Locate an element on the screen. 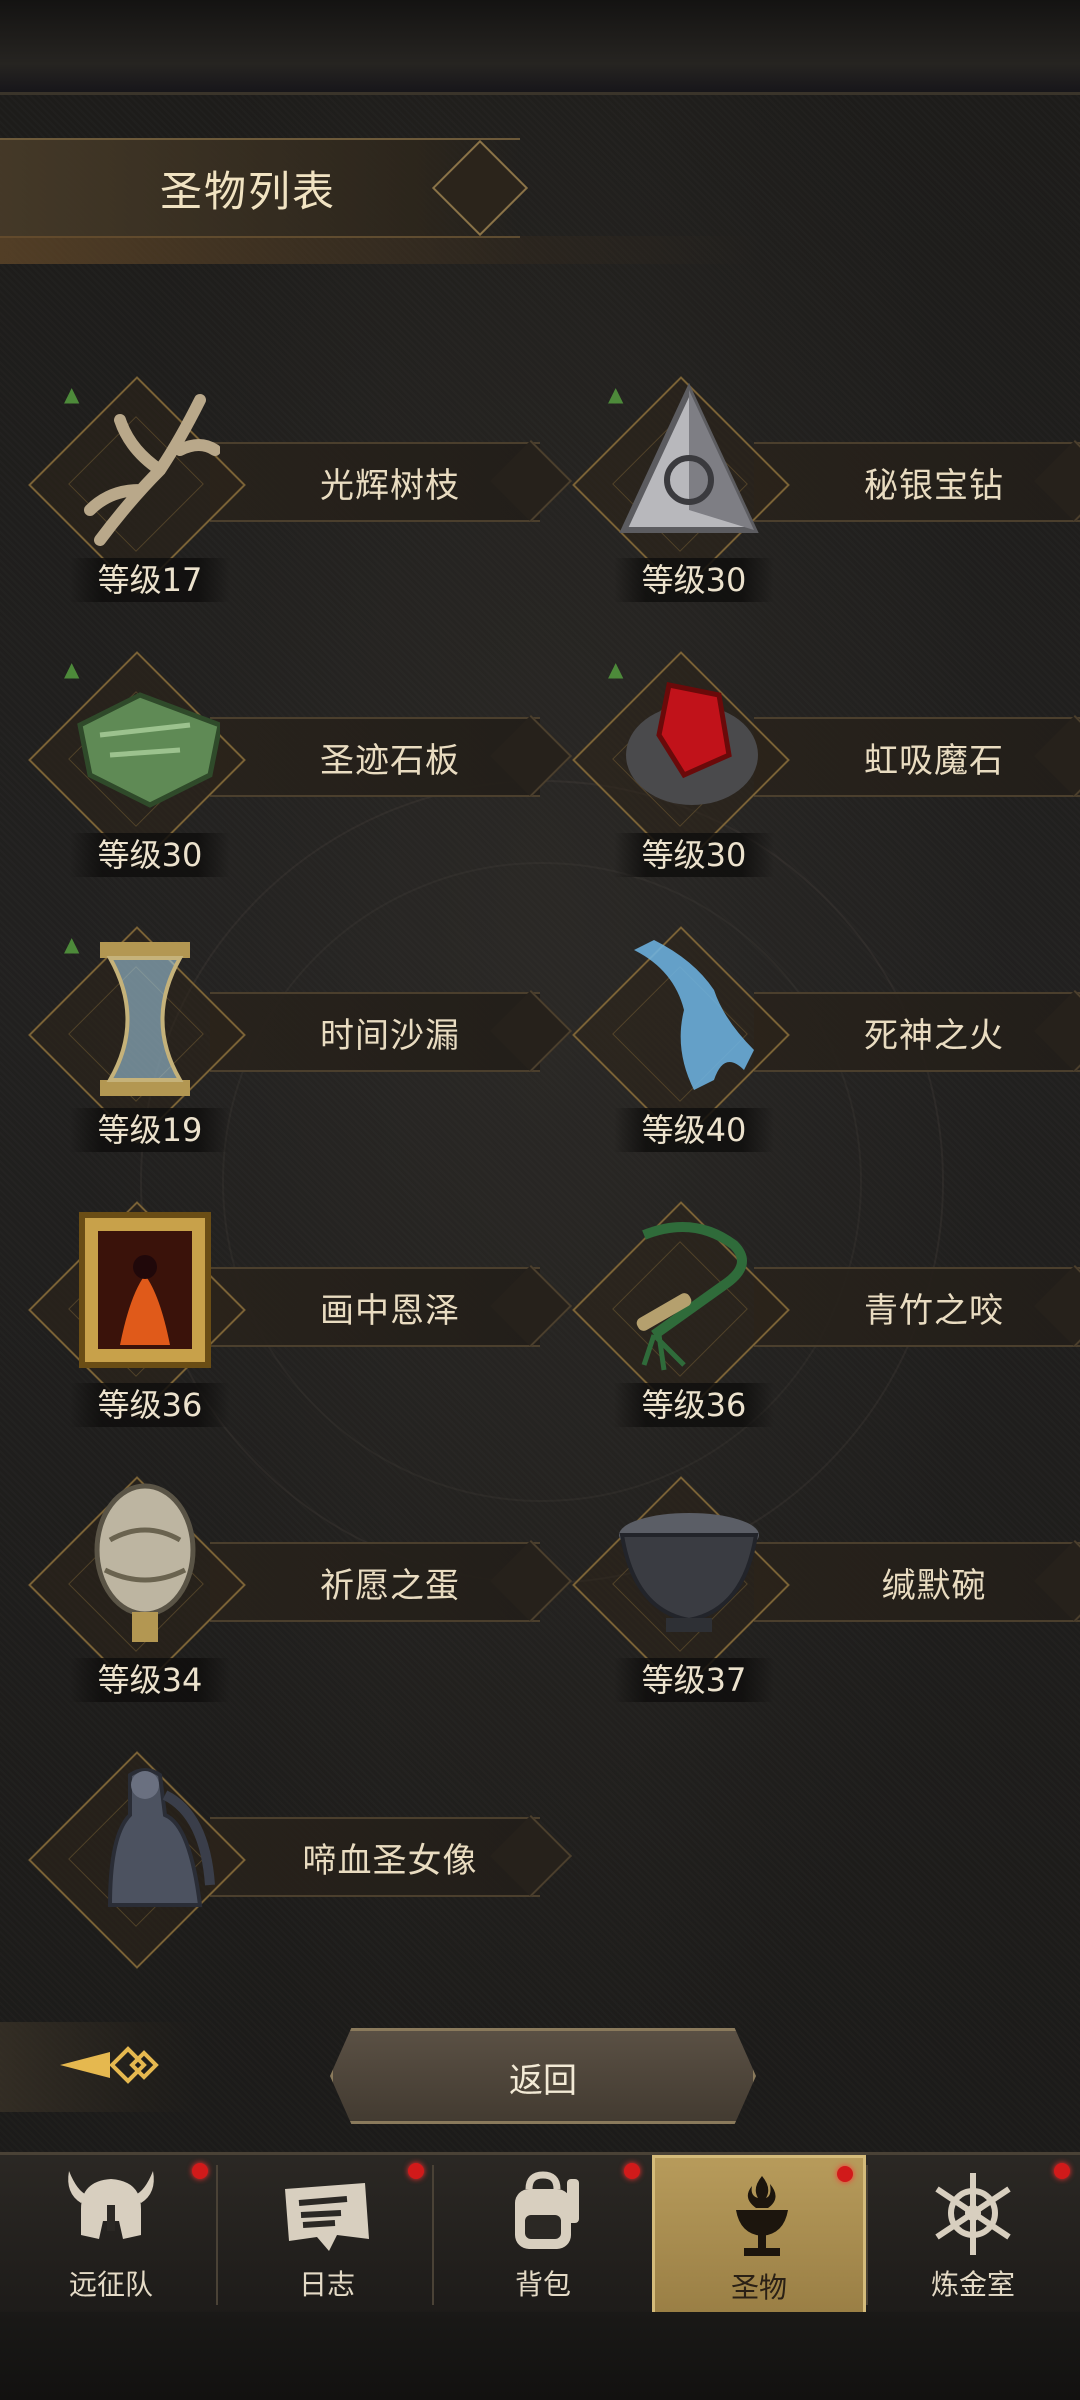  relic-card: ▲ 圣迹石板 等级30 is located at coordinates (289, 768).